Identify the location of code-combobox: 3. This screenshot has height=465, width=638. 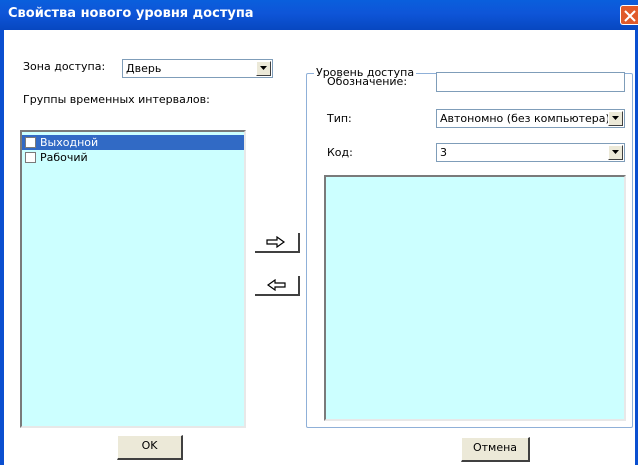
(530, 152).